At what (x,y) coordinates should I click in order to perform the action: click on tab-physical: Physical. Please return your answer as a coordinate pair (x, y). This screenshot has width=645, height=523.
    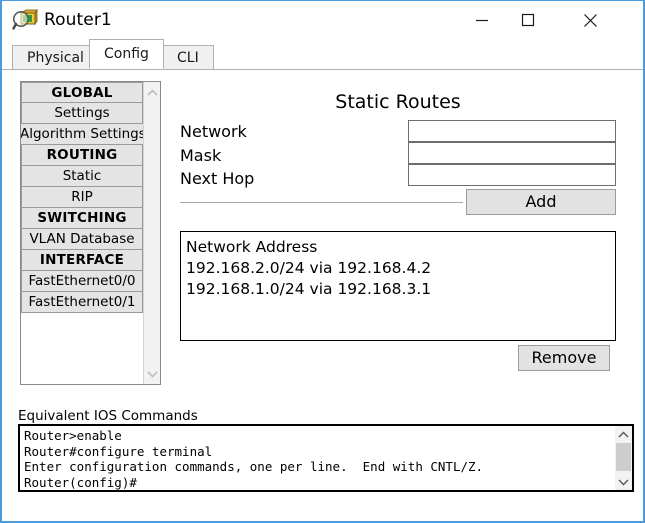
    Looking at the image, I should click on (55, 57).